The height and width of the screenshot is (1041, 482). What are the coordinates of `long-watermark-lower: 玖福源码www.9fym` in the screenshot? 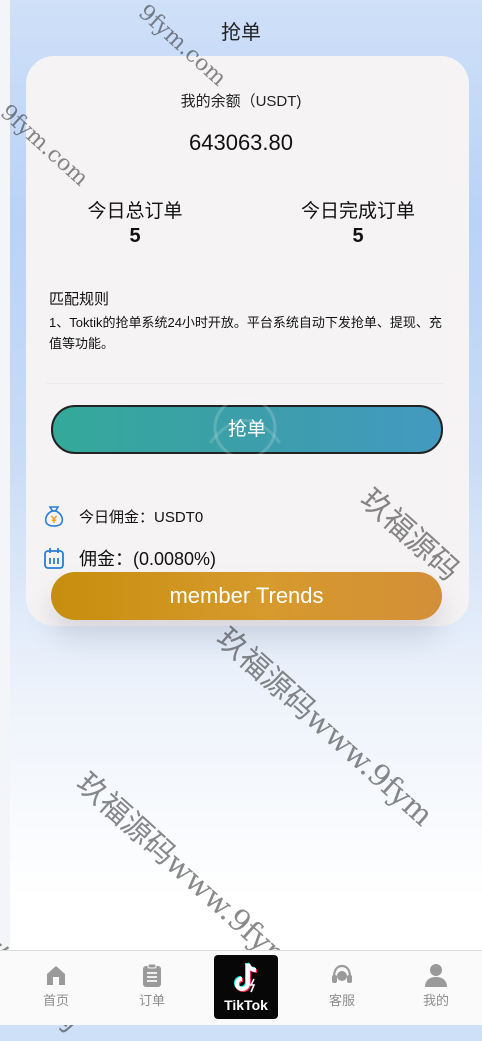 It's located at (184, 872).